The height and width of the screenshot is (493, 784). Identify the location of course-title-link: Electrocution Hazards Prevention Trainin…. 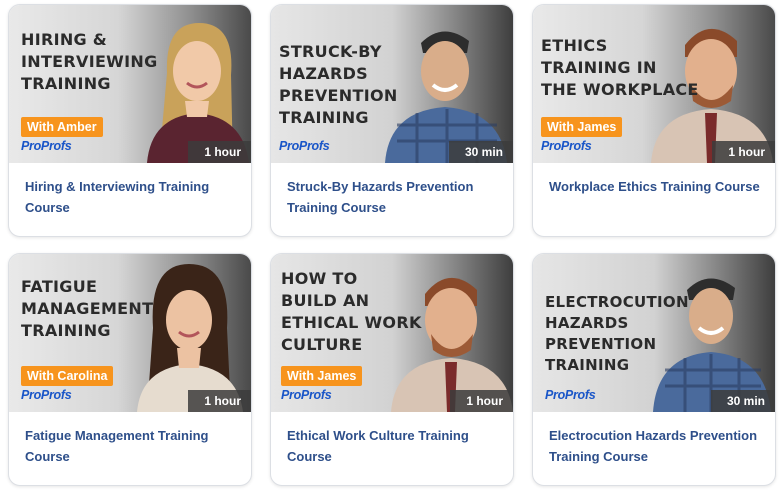
(656, 446).